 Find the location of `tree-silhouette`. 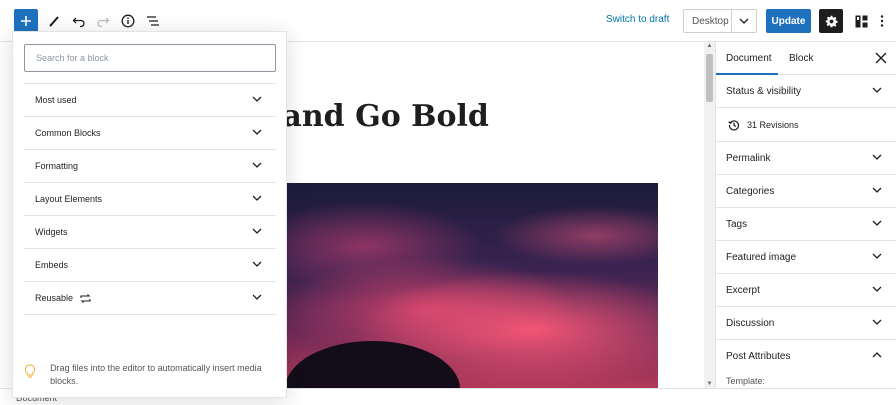

tree-silhouette is located at coordinates (372, 364).